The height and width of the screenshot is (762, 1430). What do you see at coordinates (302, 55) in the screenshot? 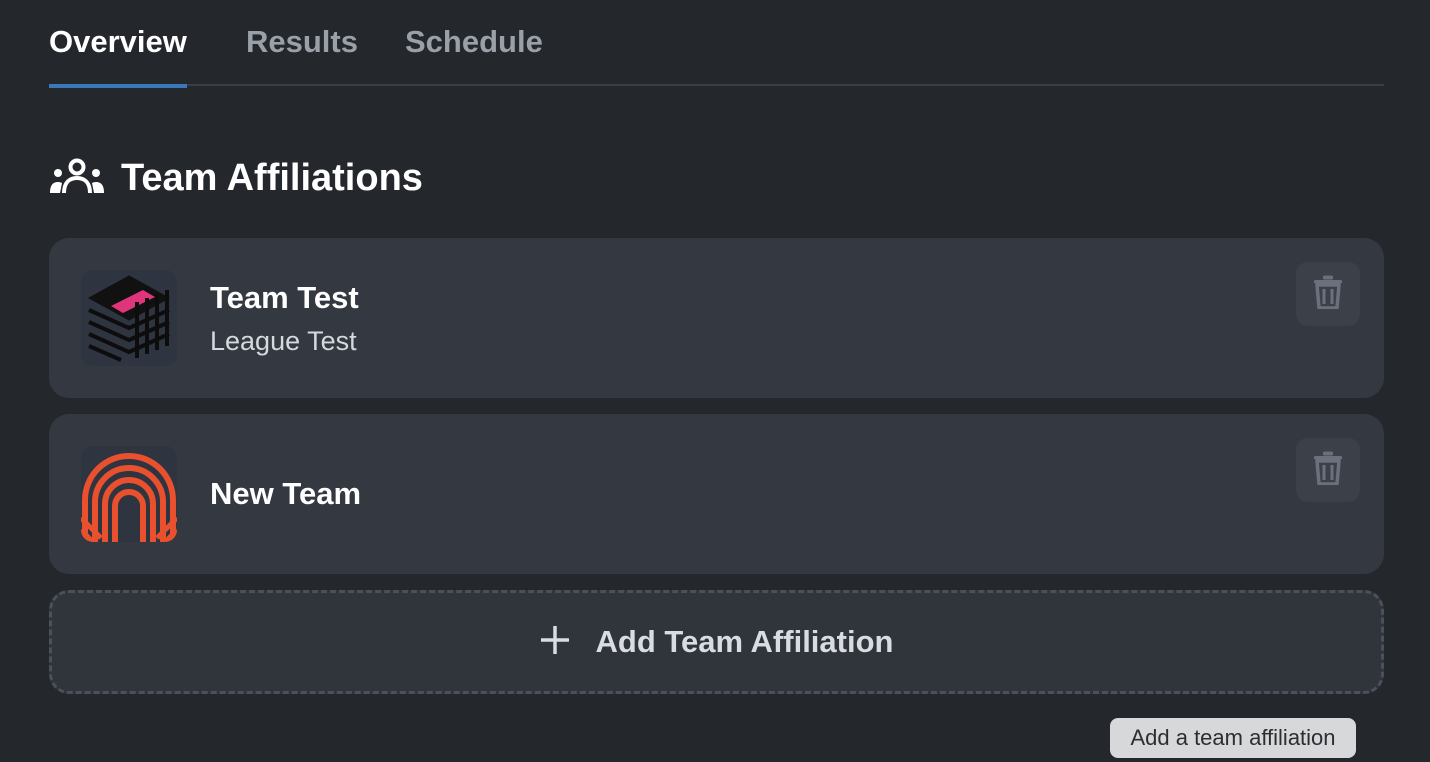
I see `tab-results: Results` at bounding box center [302, 55].